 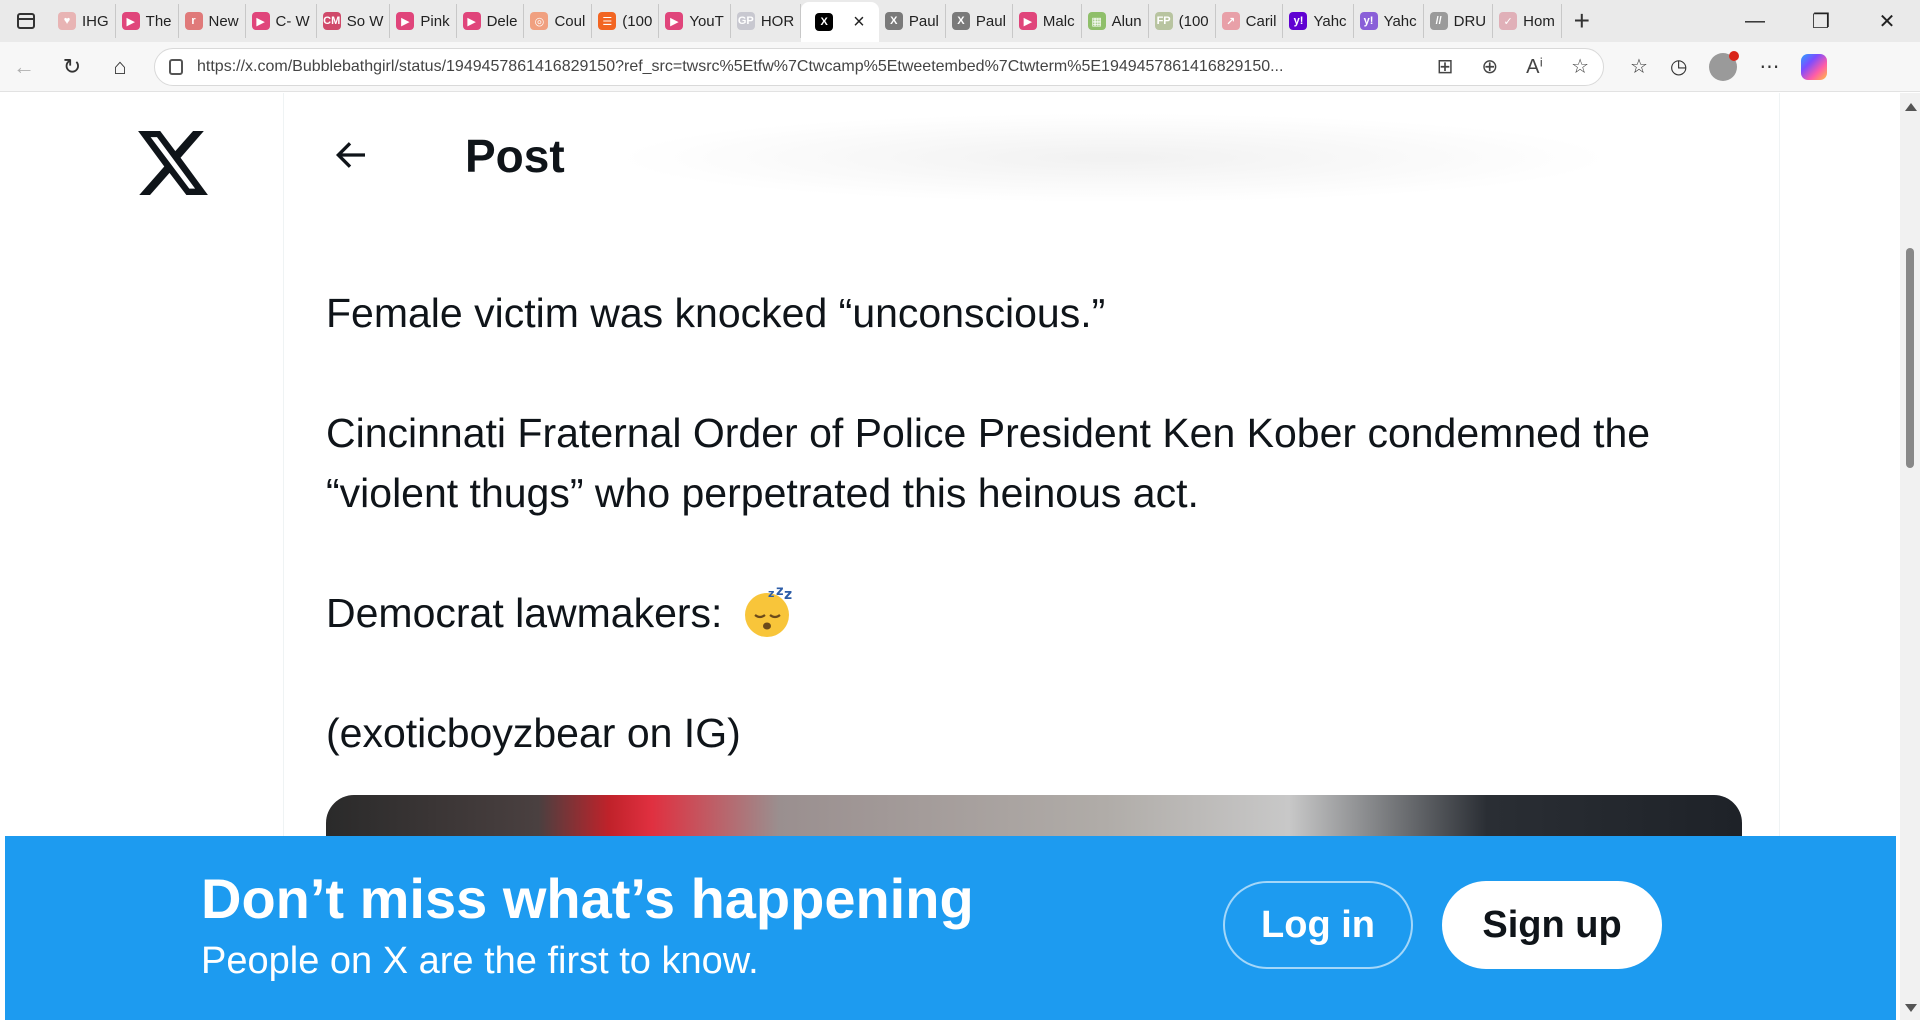 What do you see at coordinates (706, 21) in the screenshot?
I see `browser-tab-label: YouT` at bounding box center [706, 21].